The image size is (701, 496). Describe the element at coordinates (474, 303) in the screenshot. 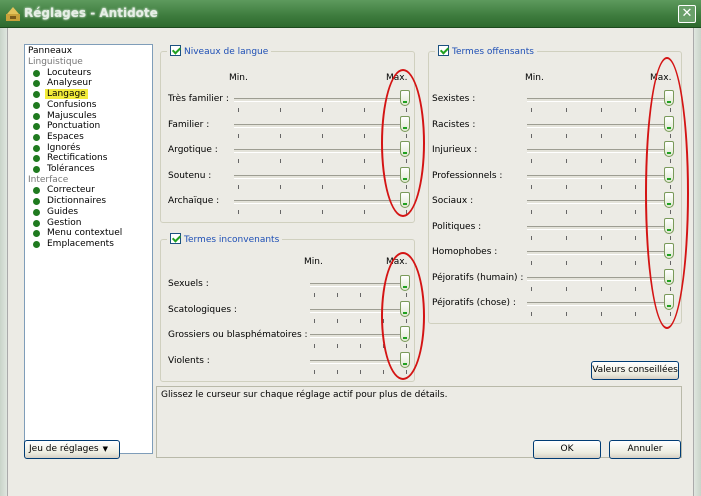

I see `offensants-row-label: Péjoratifs (chose) :` at that location.